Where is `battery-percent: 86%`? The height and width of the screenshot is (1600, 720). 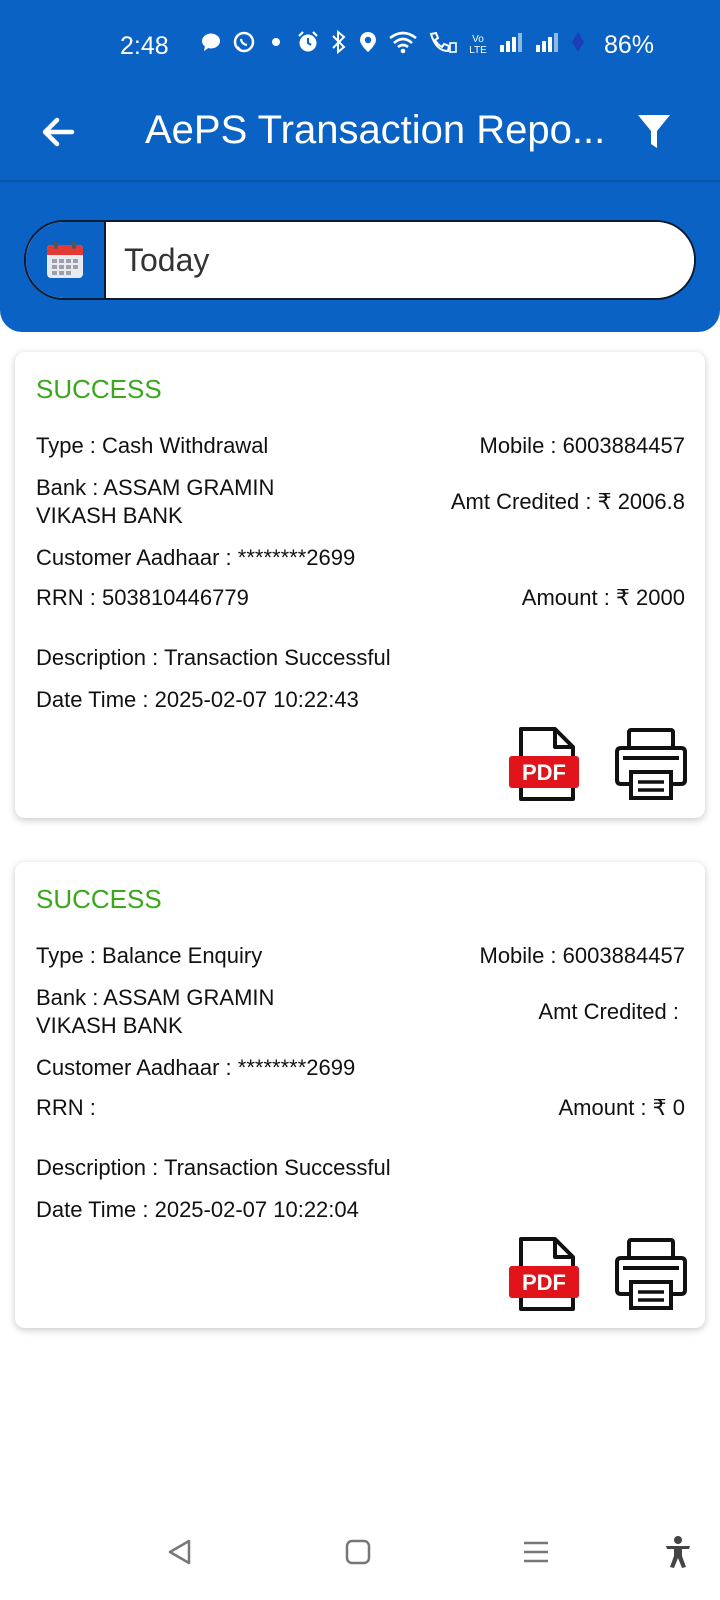 battery-percent: 86% is located at coordinates (628, 44).